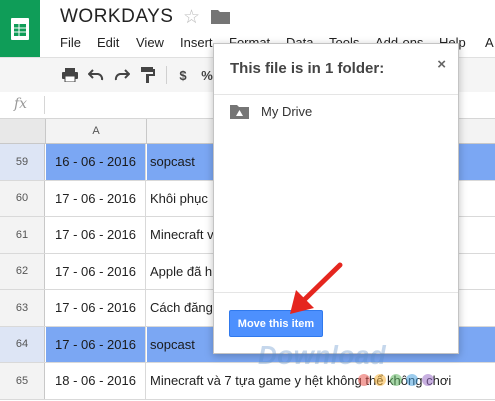 The width and height of the screenshot is (495, 401). Describe the element at coordinates (96, 131) in the screenshot. I see `column-header-a: A` at that location.